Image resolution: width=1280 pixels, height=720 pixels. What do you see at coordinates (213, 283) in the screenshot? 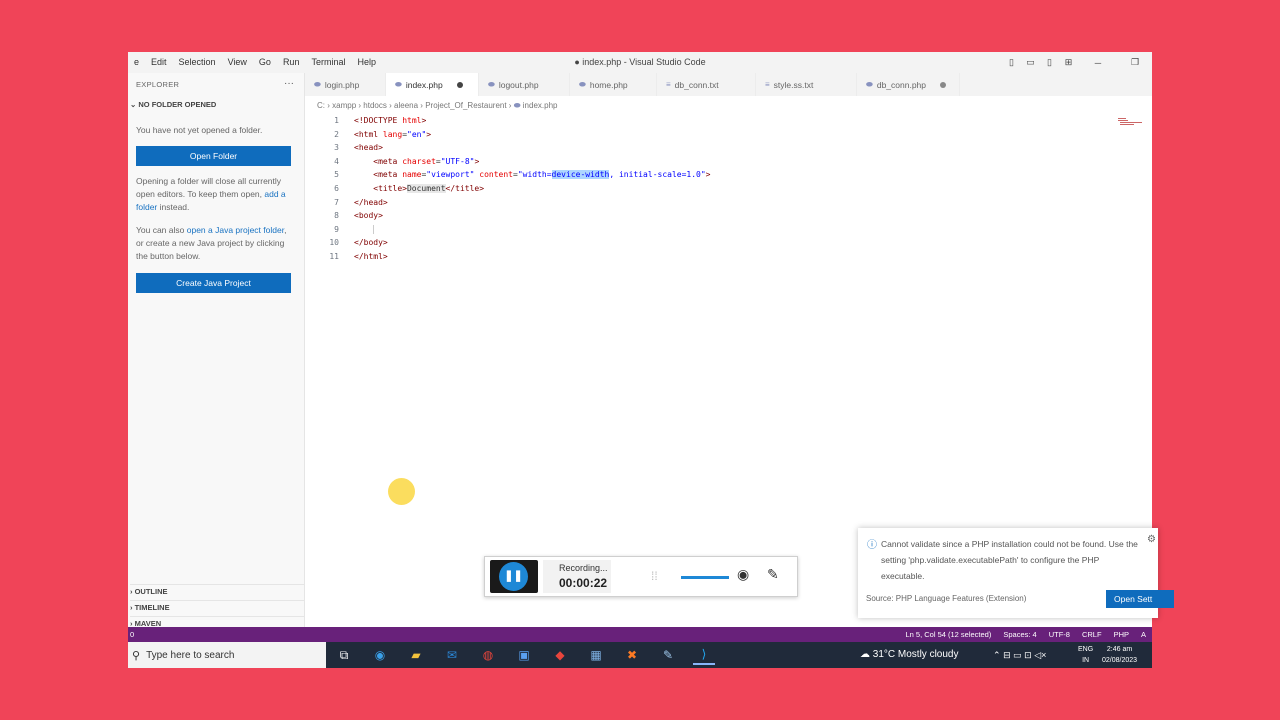
I see `create-java-project-button: Create Java Project` at bounding box center [213, 283].